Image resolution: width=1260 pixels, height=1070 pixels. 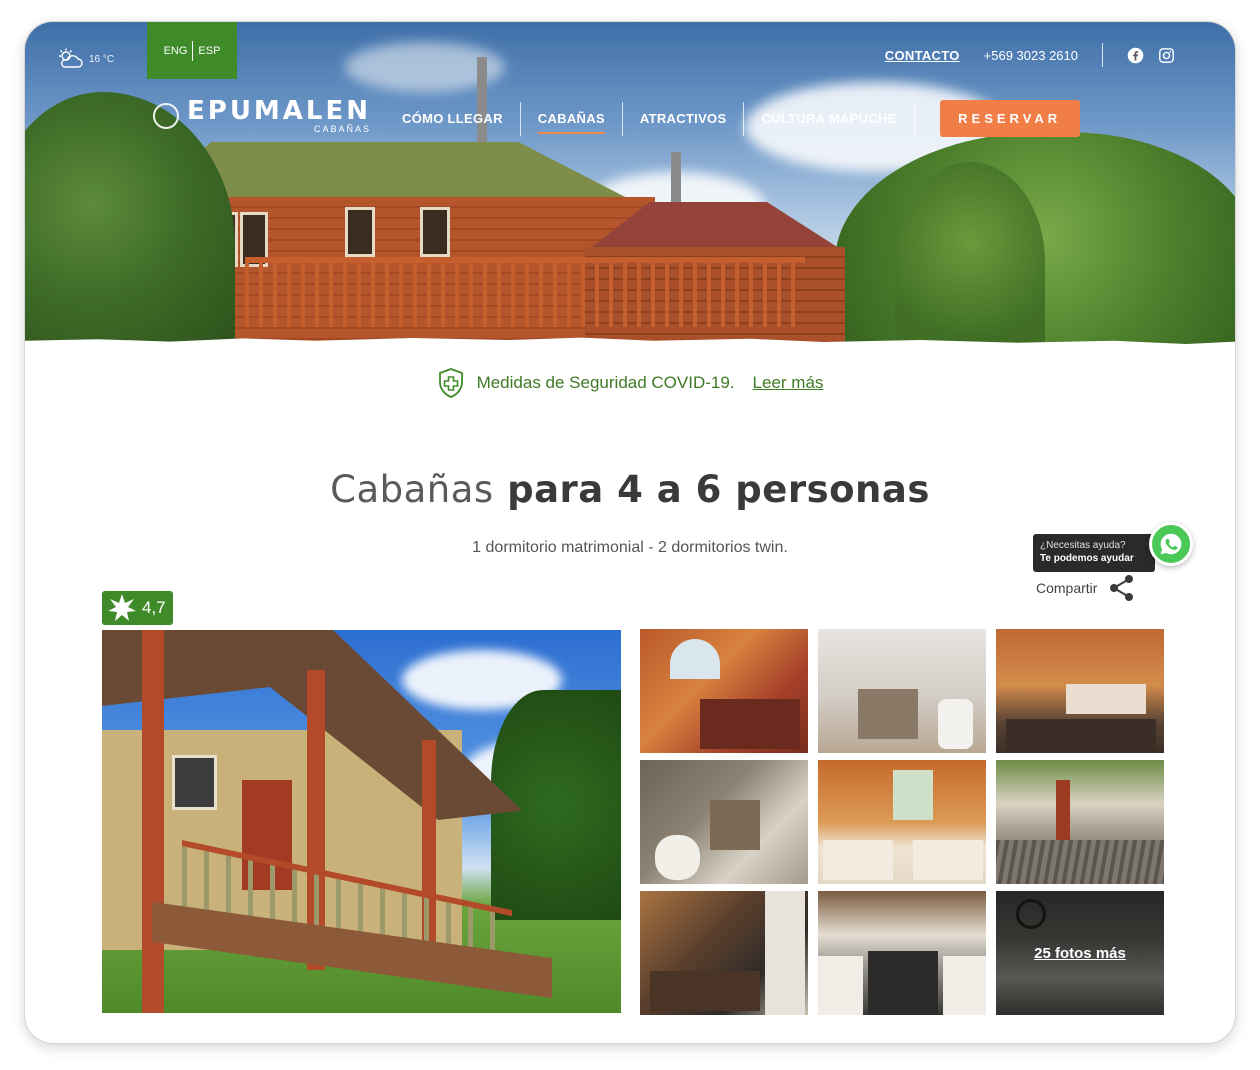 What do you see at coordinates (571, 119) in the screenshot?
I see `nav-item-cabanas: CABAÑAS` at bounding box center [571, 119].